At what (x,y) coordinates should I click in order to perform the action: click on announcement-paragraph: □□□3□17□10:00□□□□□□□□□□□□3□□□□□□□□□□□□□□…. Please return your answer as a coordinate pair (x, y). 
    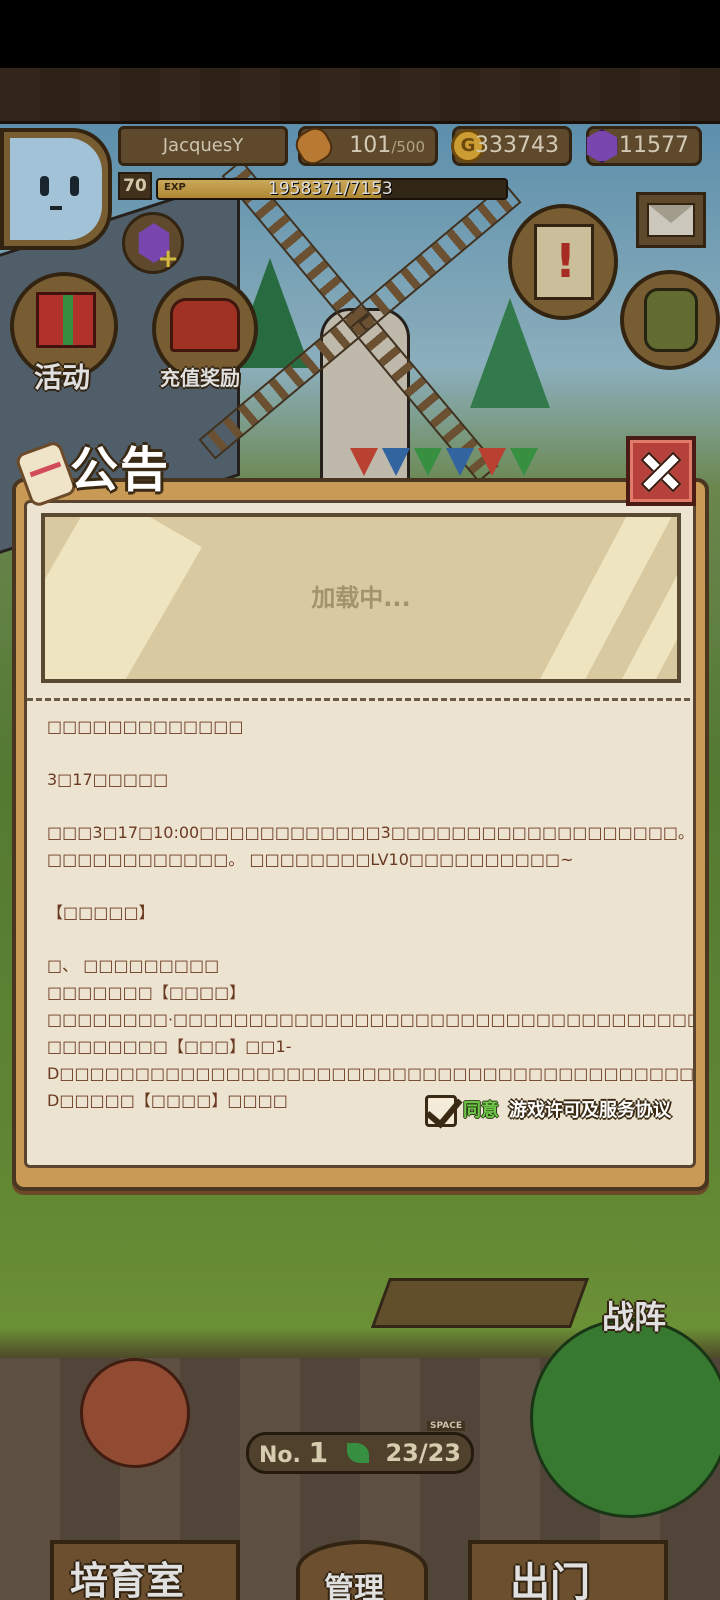
    Looking at the image, I should click on (371, 846).